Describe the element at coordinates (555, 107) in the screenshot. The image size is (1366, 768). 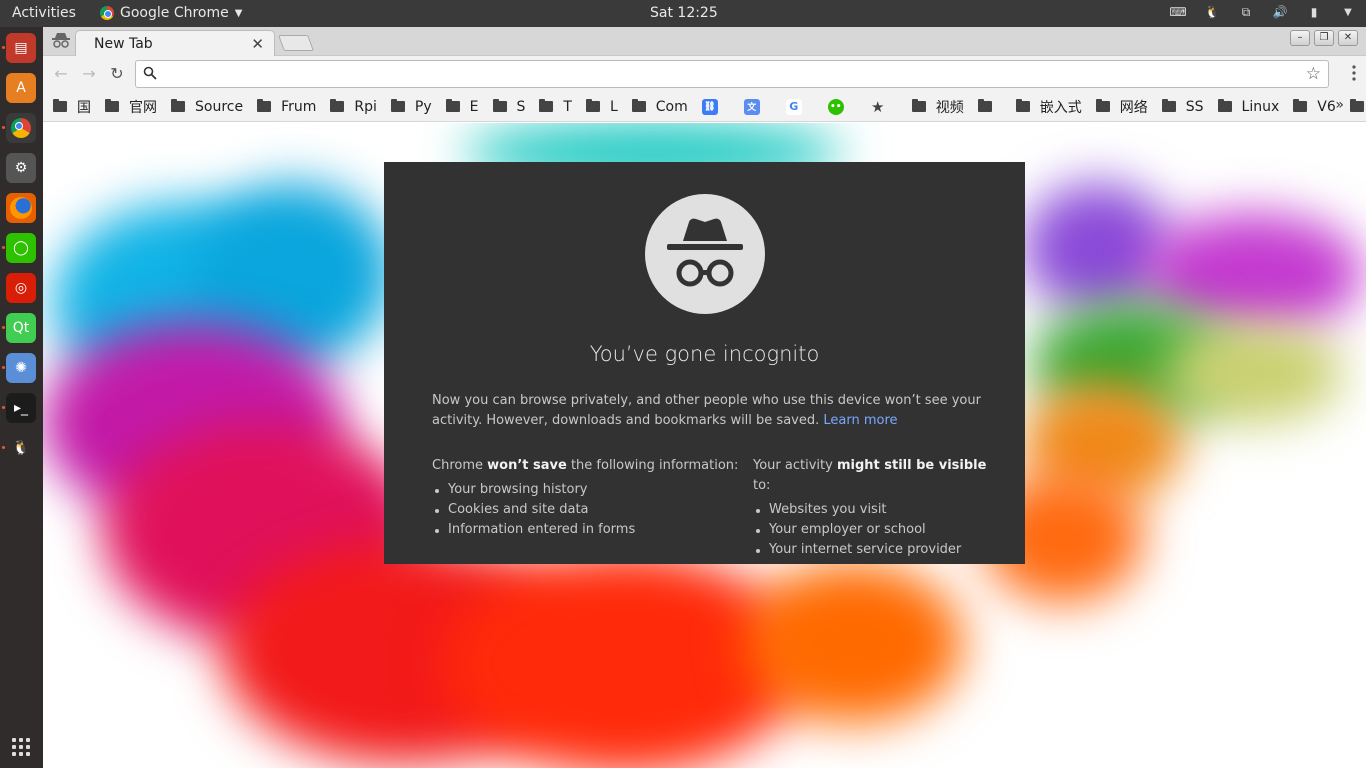
I see `bookmark-folder: T` at that location.